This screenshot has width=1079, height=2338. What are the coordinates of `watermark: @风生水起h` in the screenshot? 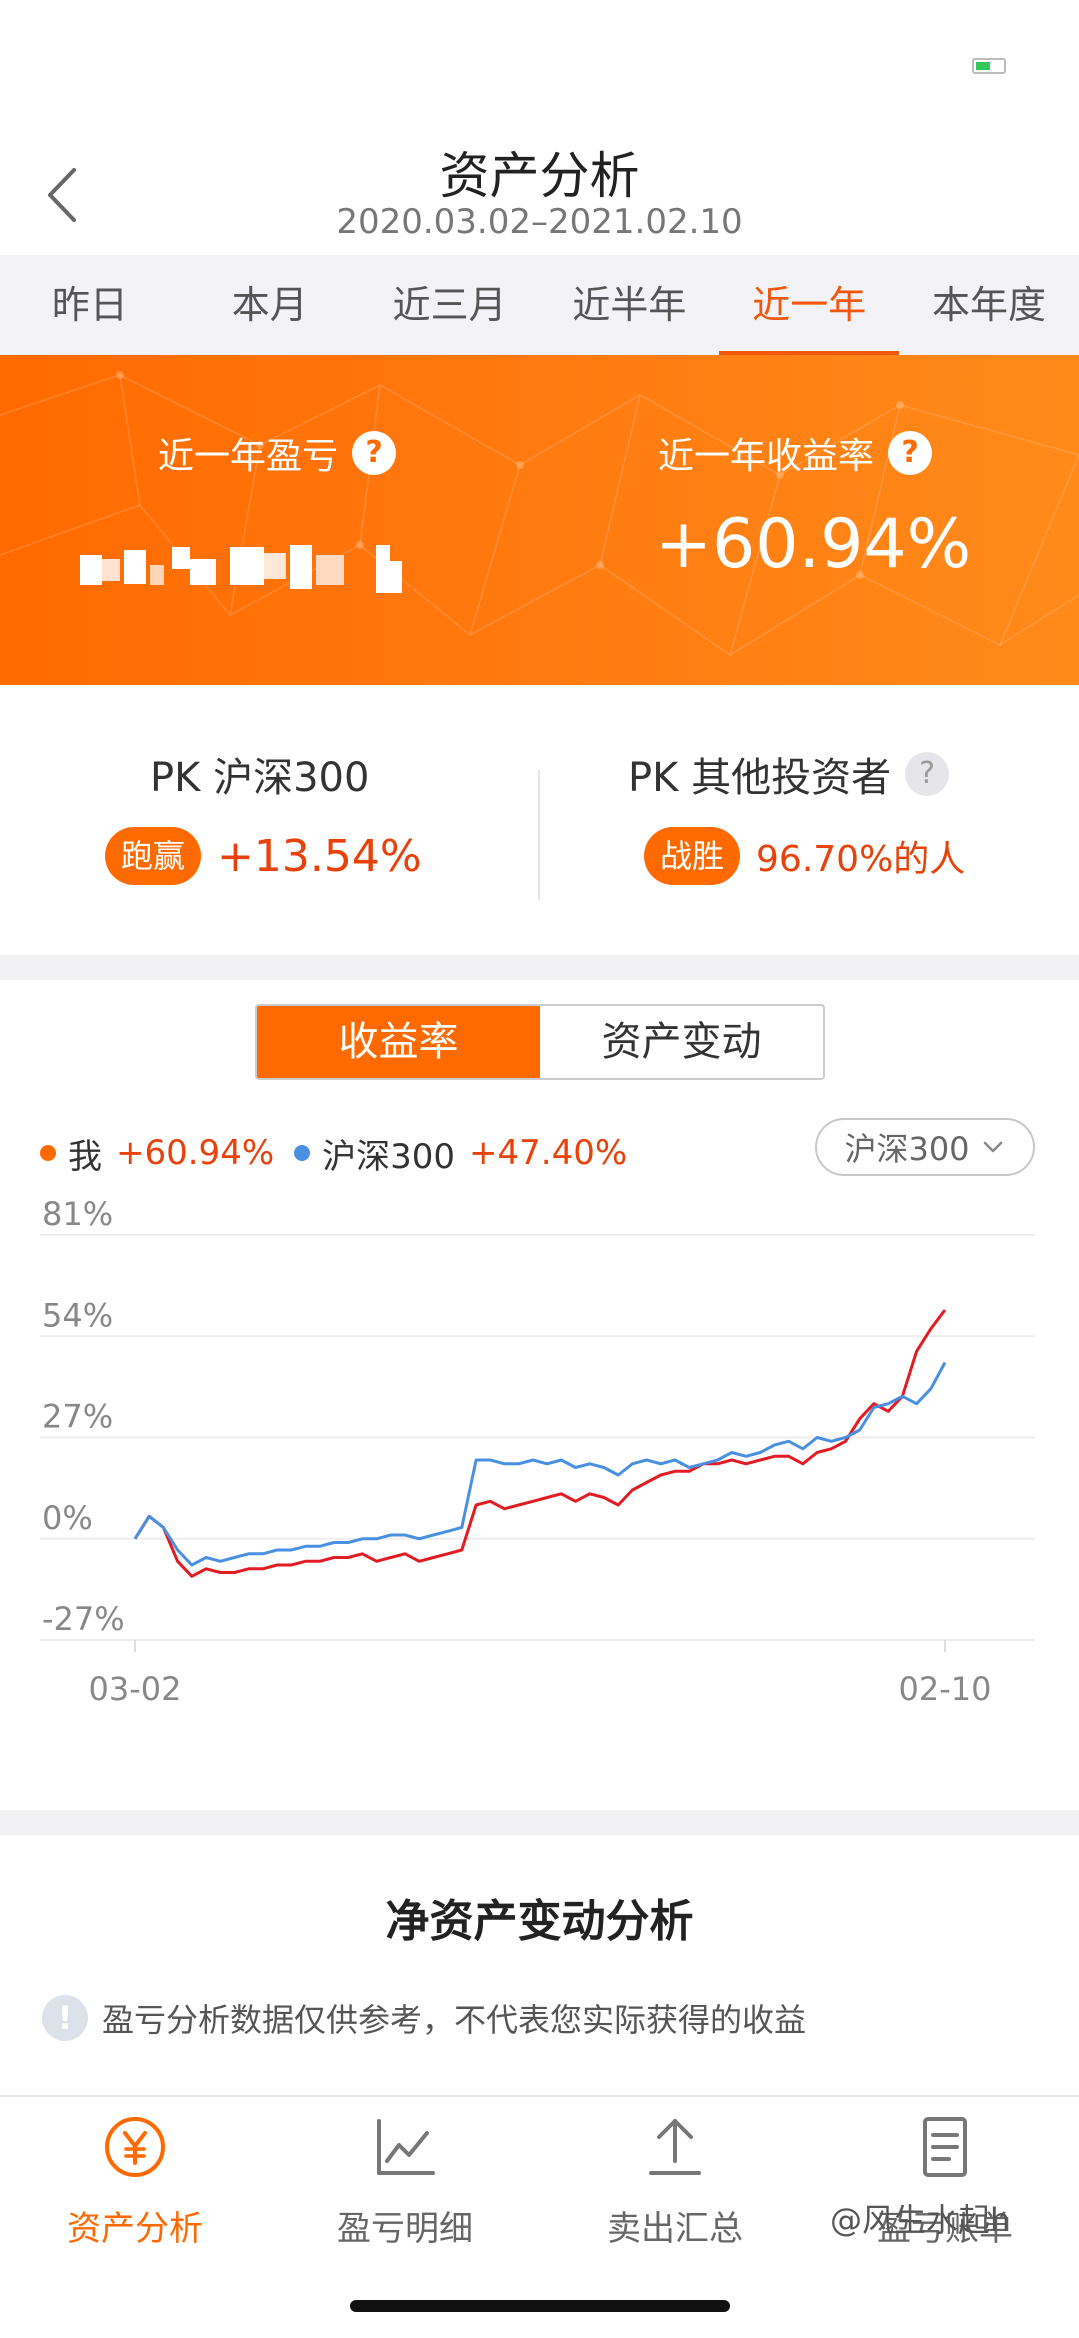 It's located at (920, 2220).